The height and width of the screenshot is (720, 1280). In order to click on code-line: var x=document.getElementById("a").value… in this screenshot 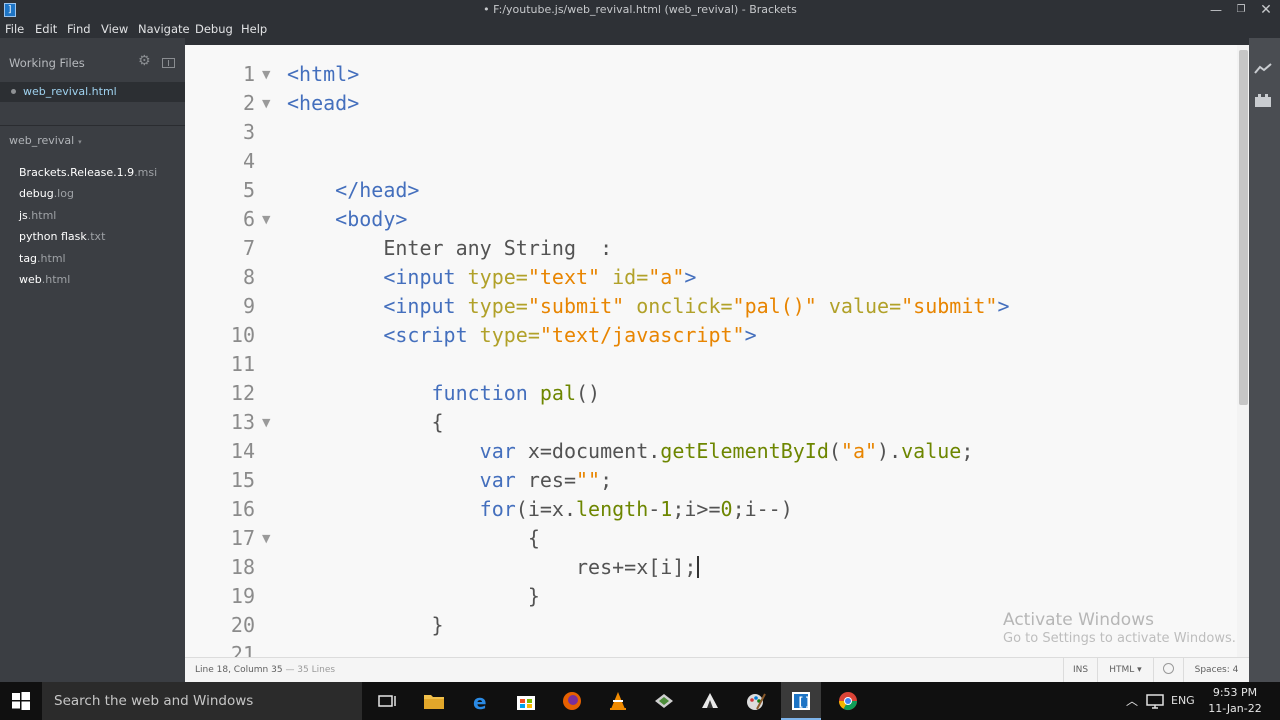, I will do `click(630, 451)`.